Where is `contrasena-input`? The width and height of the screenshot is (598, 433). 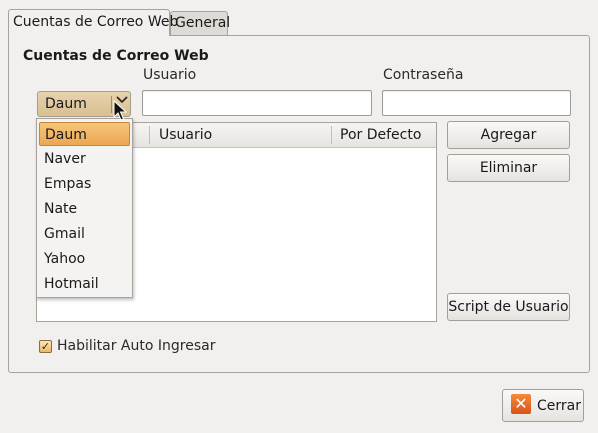 contrasena-input is located at coordinates (476, 103).